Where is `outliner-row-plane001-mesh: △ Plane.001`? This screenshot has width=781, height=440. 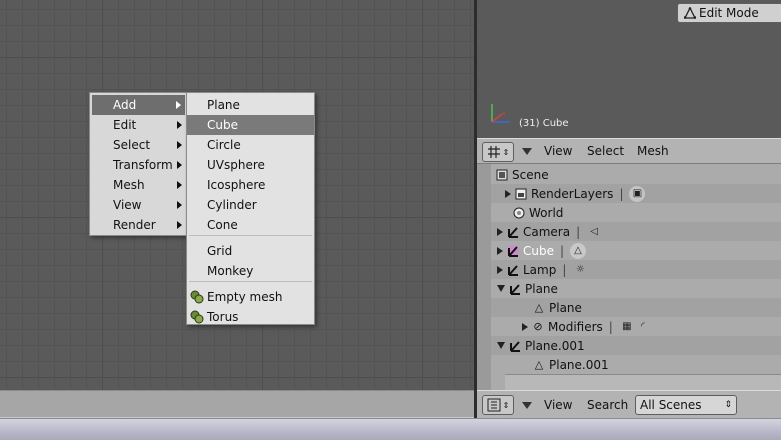
outliner-row-plane001-mesh: △ Plane.001 is located at coordinates (636, 364).